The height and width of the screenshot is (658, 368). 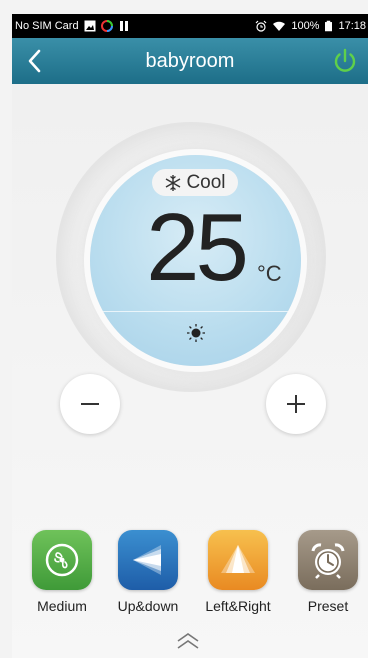 I want to click on plus-icon, so click(x=296, y=404).